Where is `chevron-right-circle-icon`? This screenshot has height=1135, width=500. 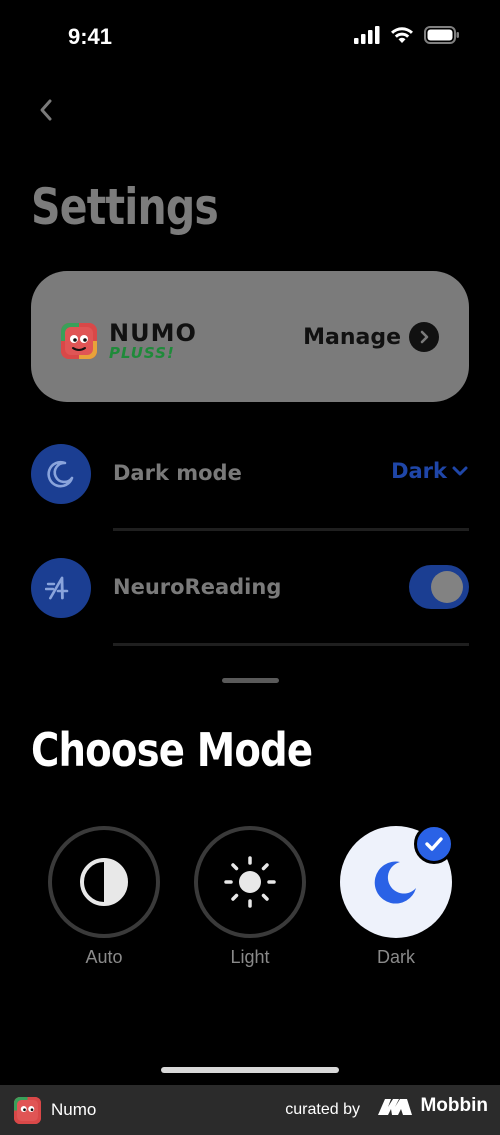 chevron-right-circle-icon is located at coordinates (424, 337).